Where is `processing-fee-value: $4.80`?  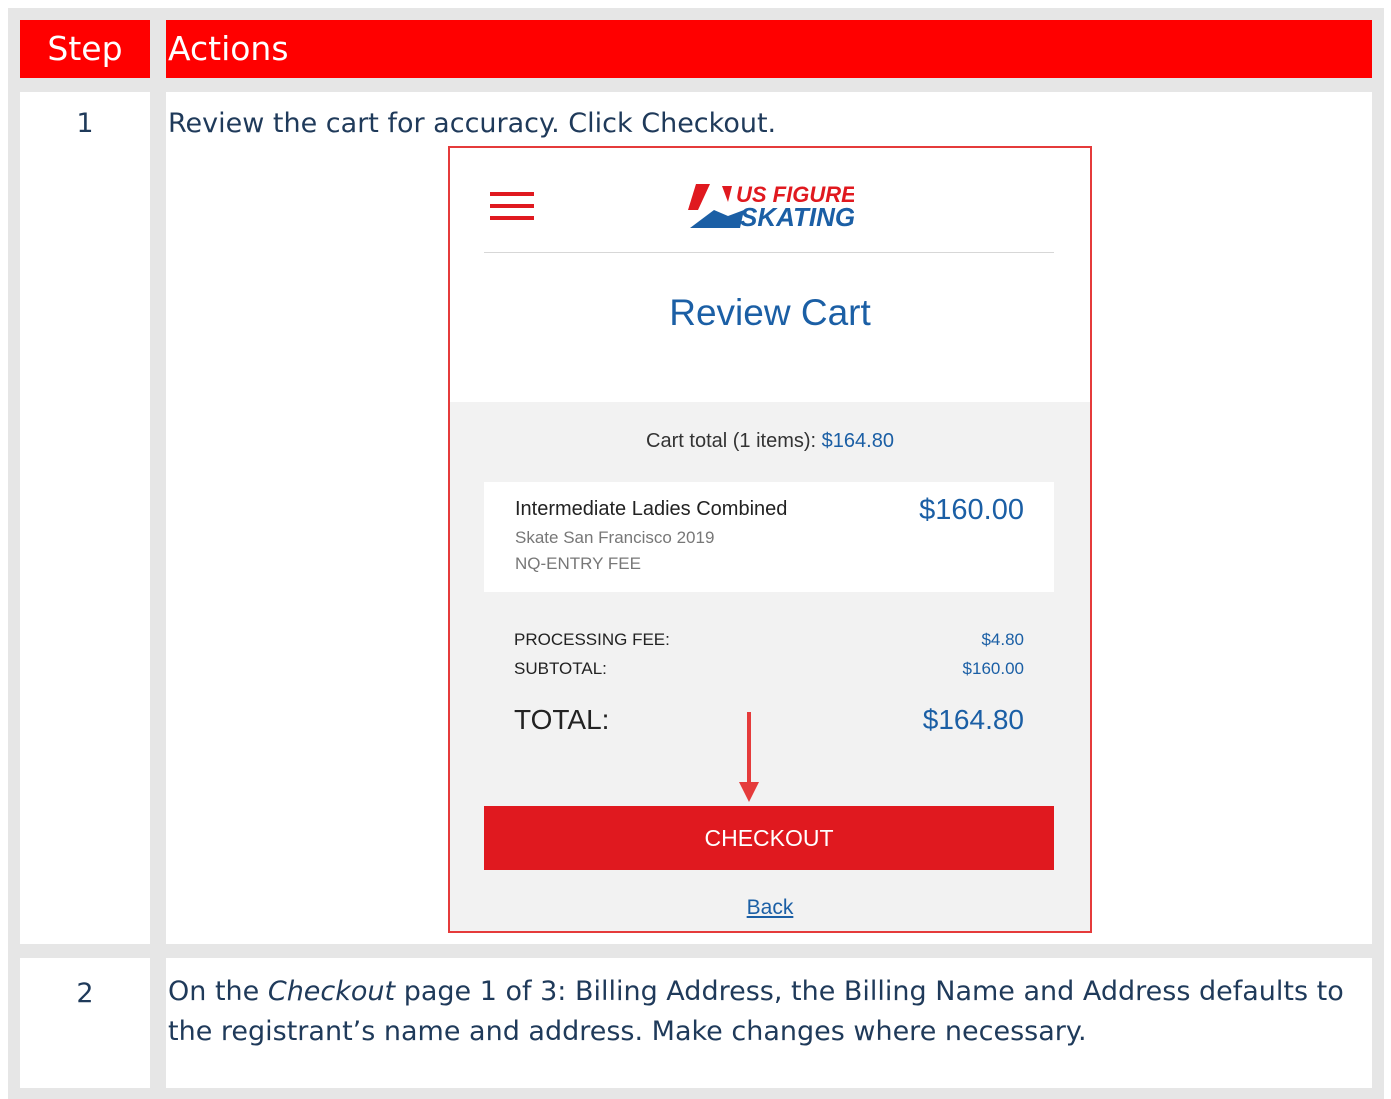
processing-fee-value: $4.80 is located at coordinates (1002, 639).